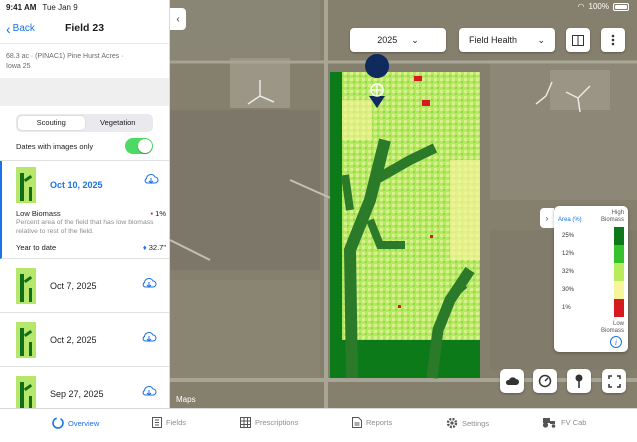 Image resolution: width=637 pixels, height=442 pixels. What do you see at coordinates (144, 247) in the screenshot?
I see `raindrop-icon: ♦` at bounding box center [144, 247].